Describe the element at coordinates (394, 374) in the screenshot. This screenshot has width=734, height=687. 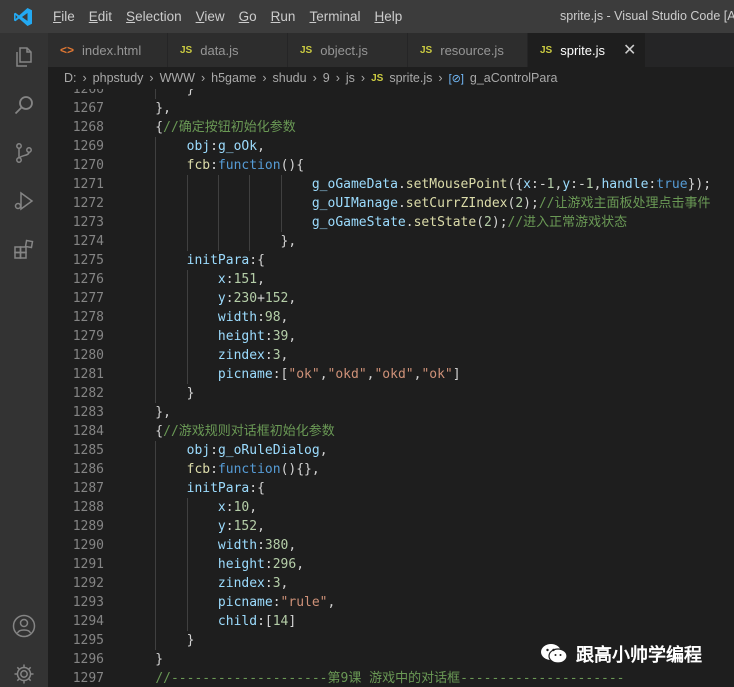
I see `code-token: "okd"` at that location.